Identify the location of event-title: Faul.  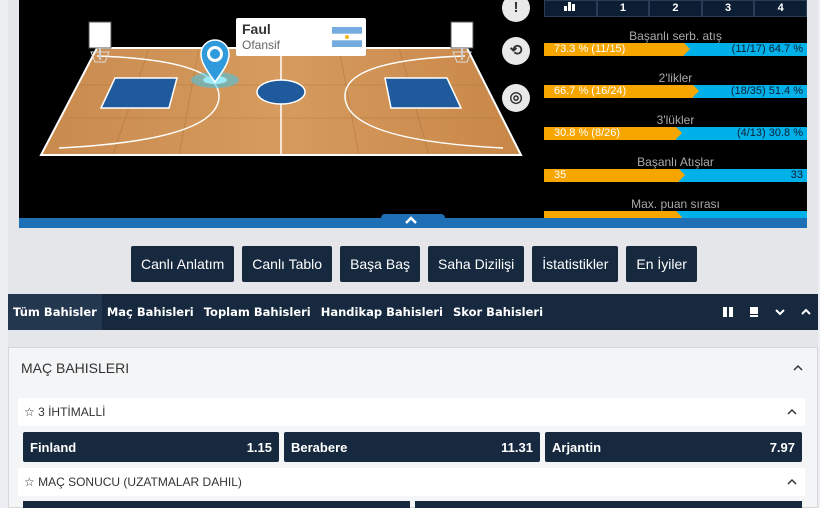
(256, 29).